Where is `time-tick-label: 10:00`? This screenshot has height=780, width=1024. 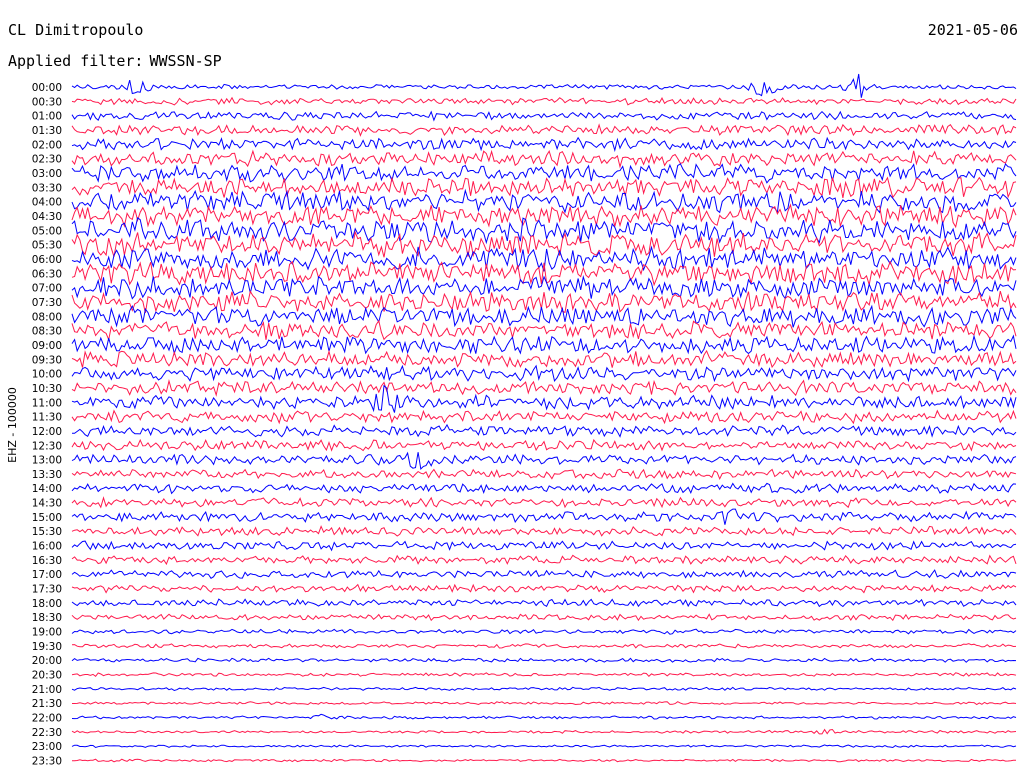
time-tick-label: 10:00 is located at coordinates (47, 375).